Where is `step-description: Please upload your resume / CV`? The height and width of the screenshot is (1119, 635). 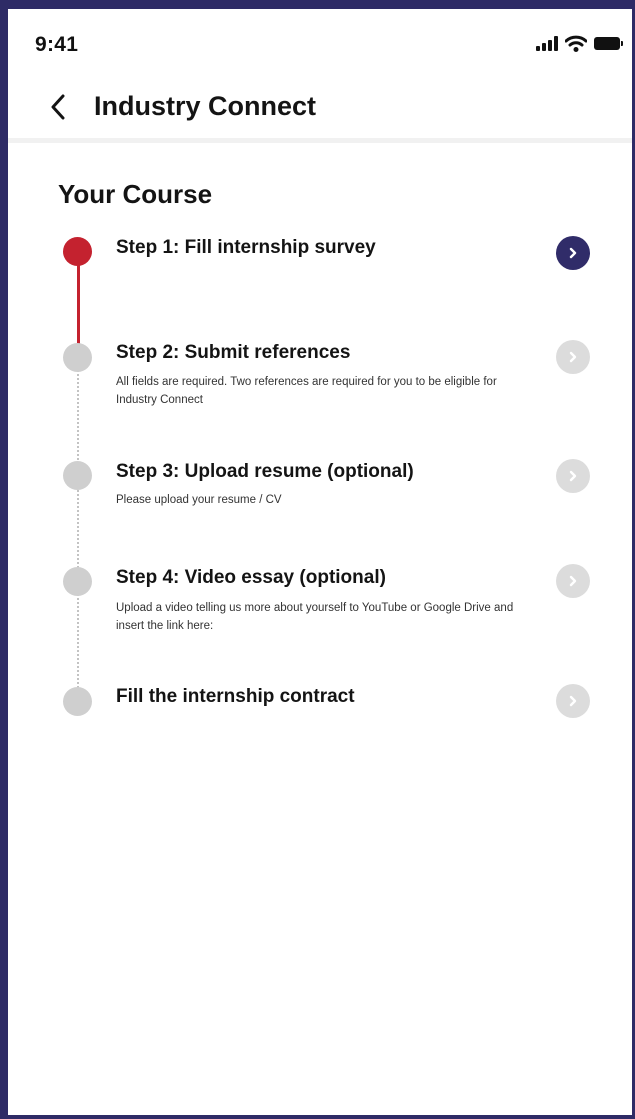
step-description: Please upload your resume / CV is located at coordinates (199, 500).